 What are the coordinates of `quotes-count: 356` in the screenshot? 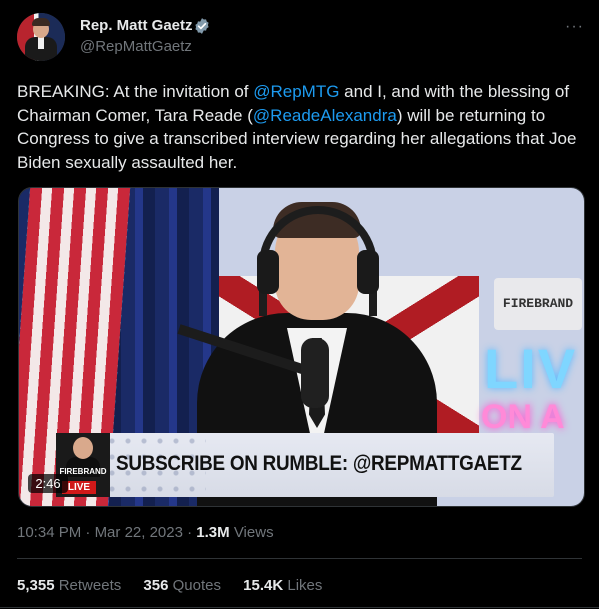 It's located at (156, 585).